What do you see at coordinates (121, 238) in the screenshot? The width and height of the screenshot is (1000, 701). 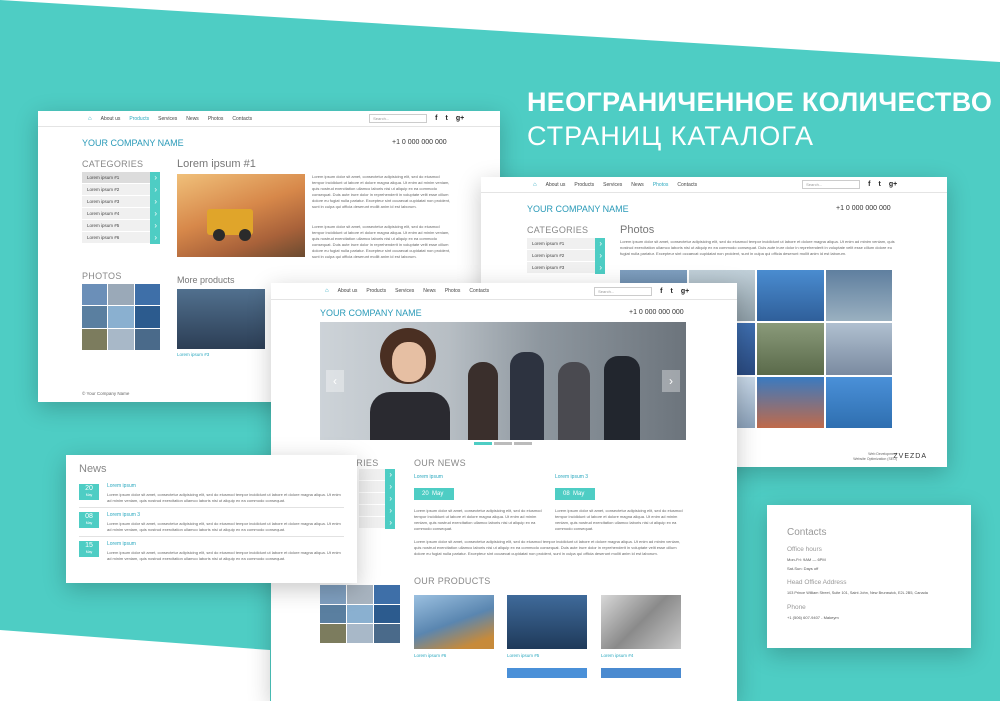 I see `category-item: Lorem ipsum #6` at bounding box center [121, 238].